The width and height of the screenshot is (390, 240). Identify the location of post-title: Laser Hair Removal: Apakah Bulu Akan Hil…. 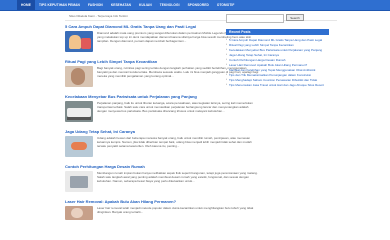
(201, 201).